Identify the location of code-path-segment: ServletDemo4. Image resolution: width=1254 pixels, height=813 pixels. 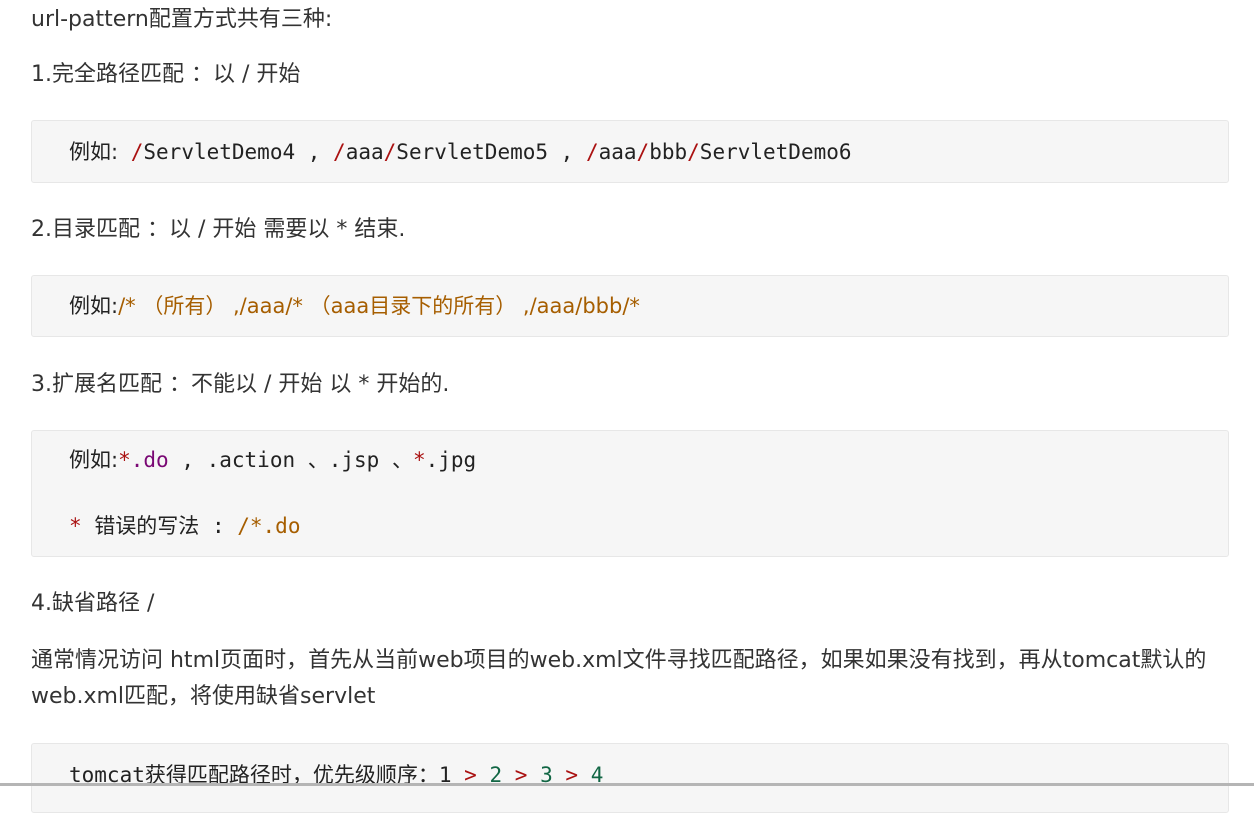
(219, 152).